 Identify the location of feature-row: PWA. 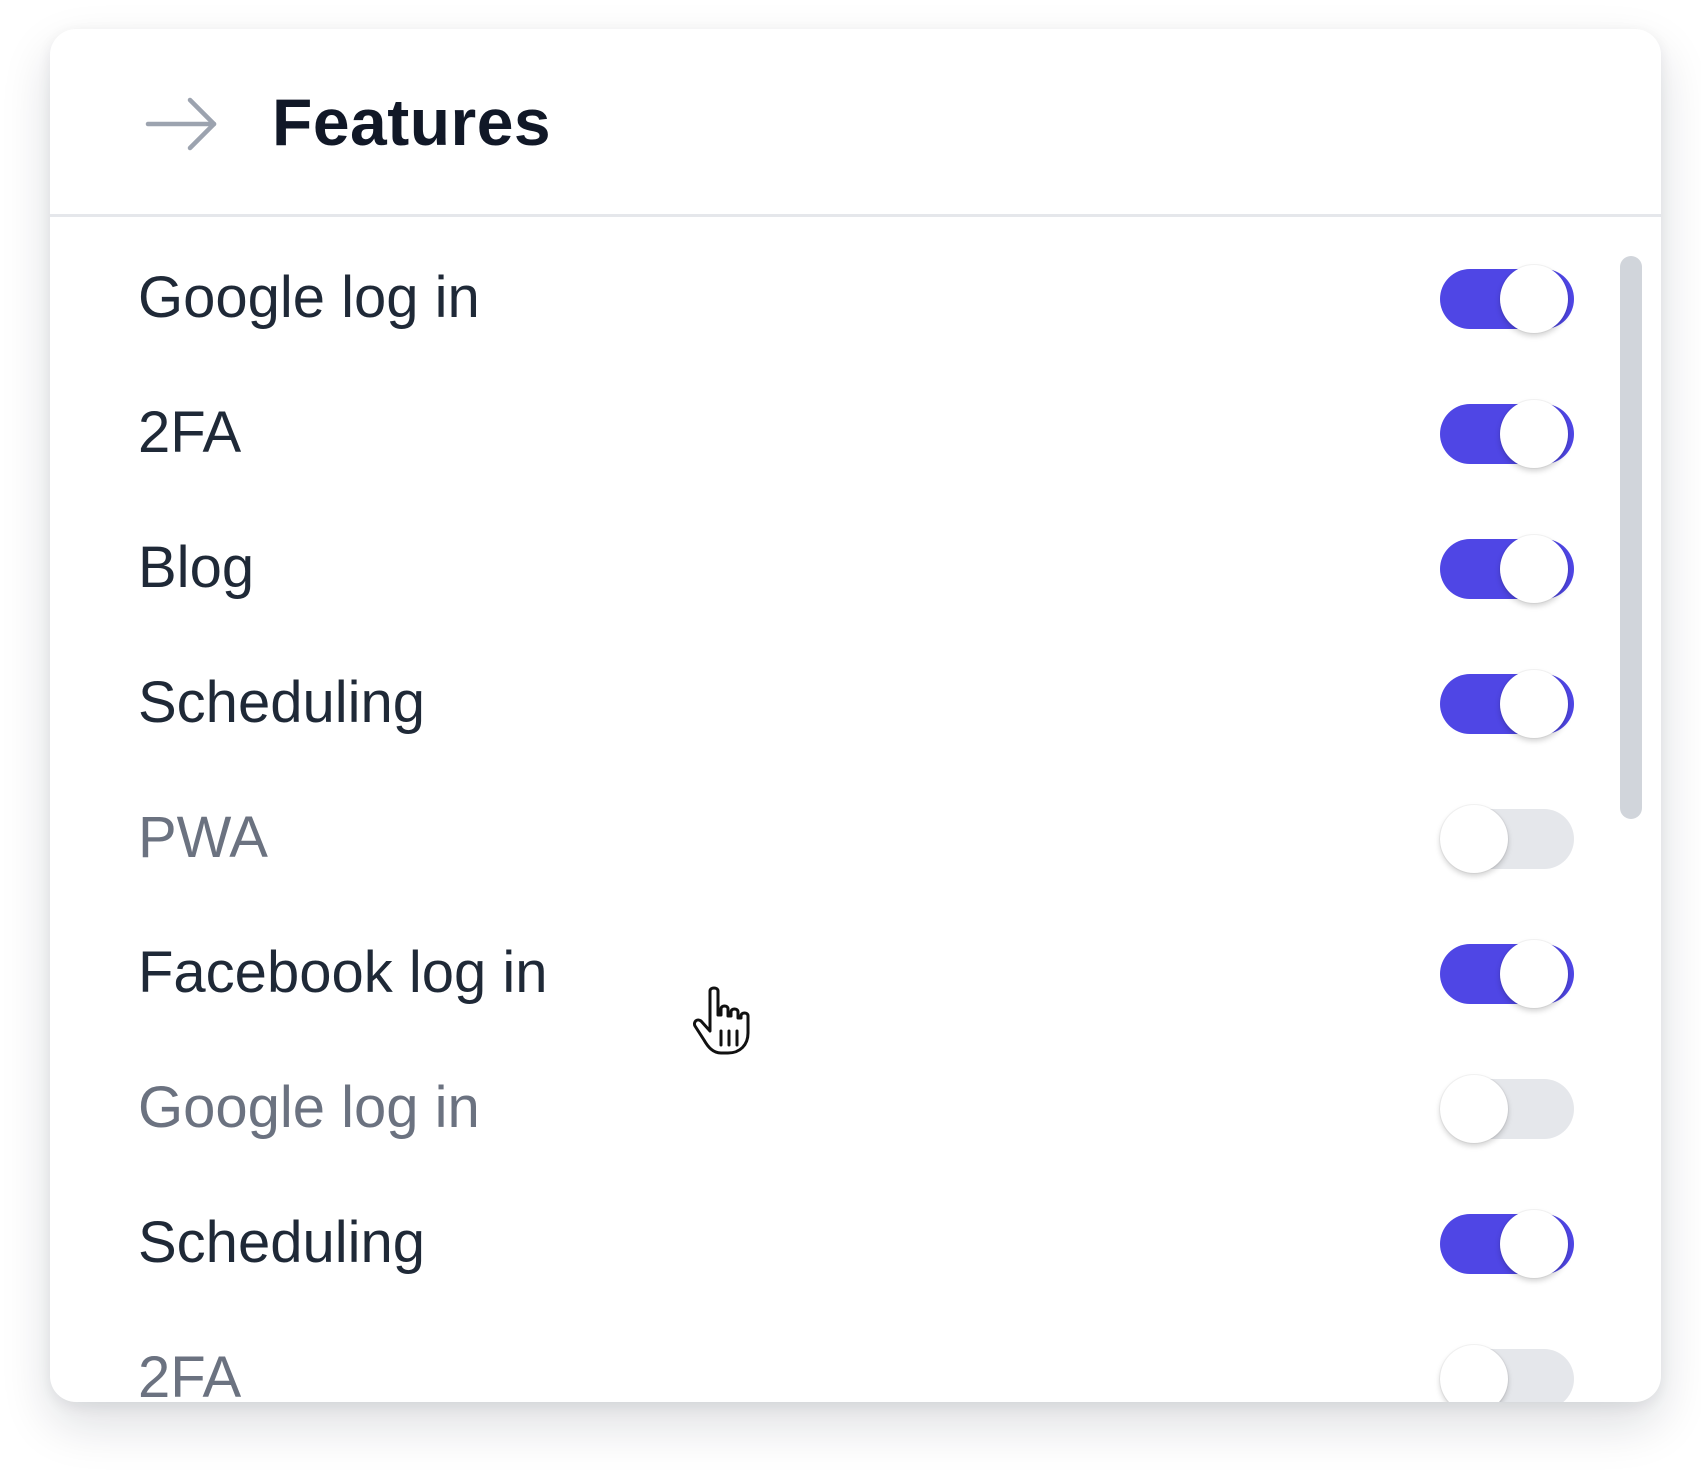
(855, 837).